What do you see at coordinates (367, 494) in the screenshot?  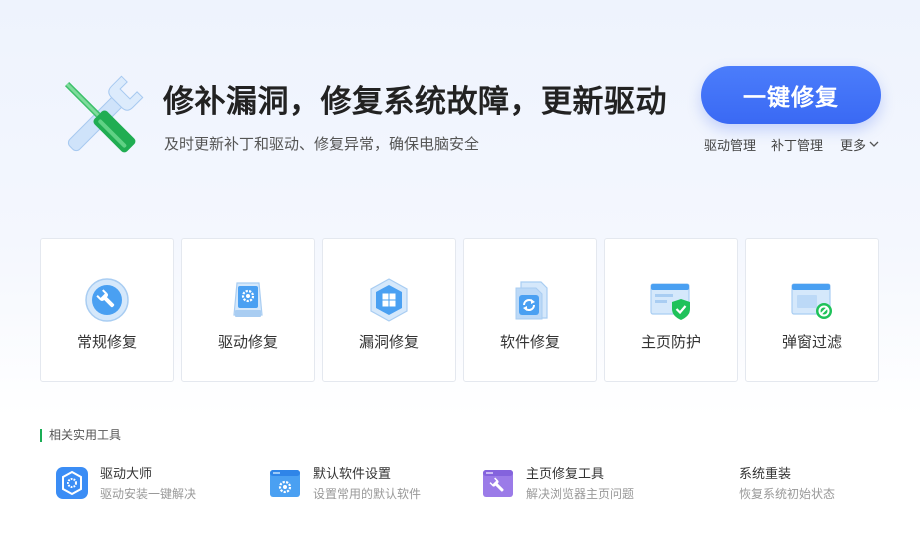 I see `tool-desc: 设置常用的默认软件` at bounding box center [367, 494].